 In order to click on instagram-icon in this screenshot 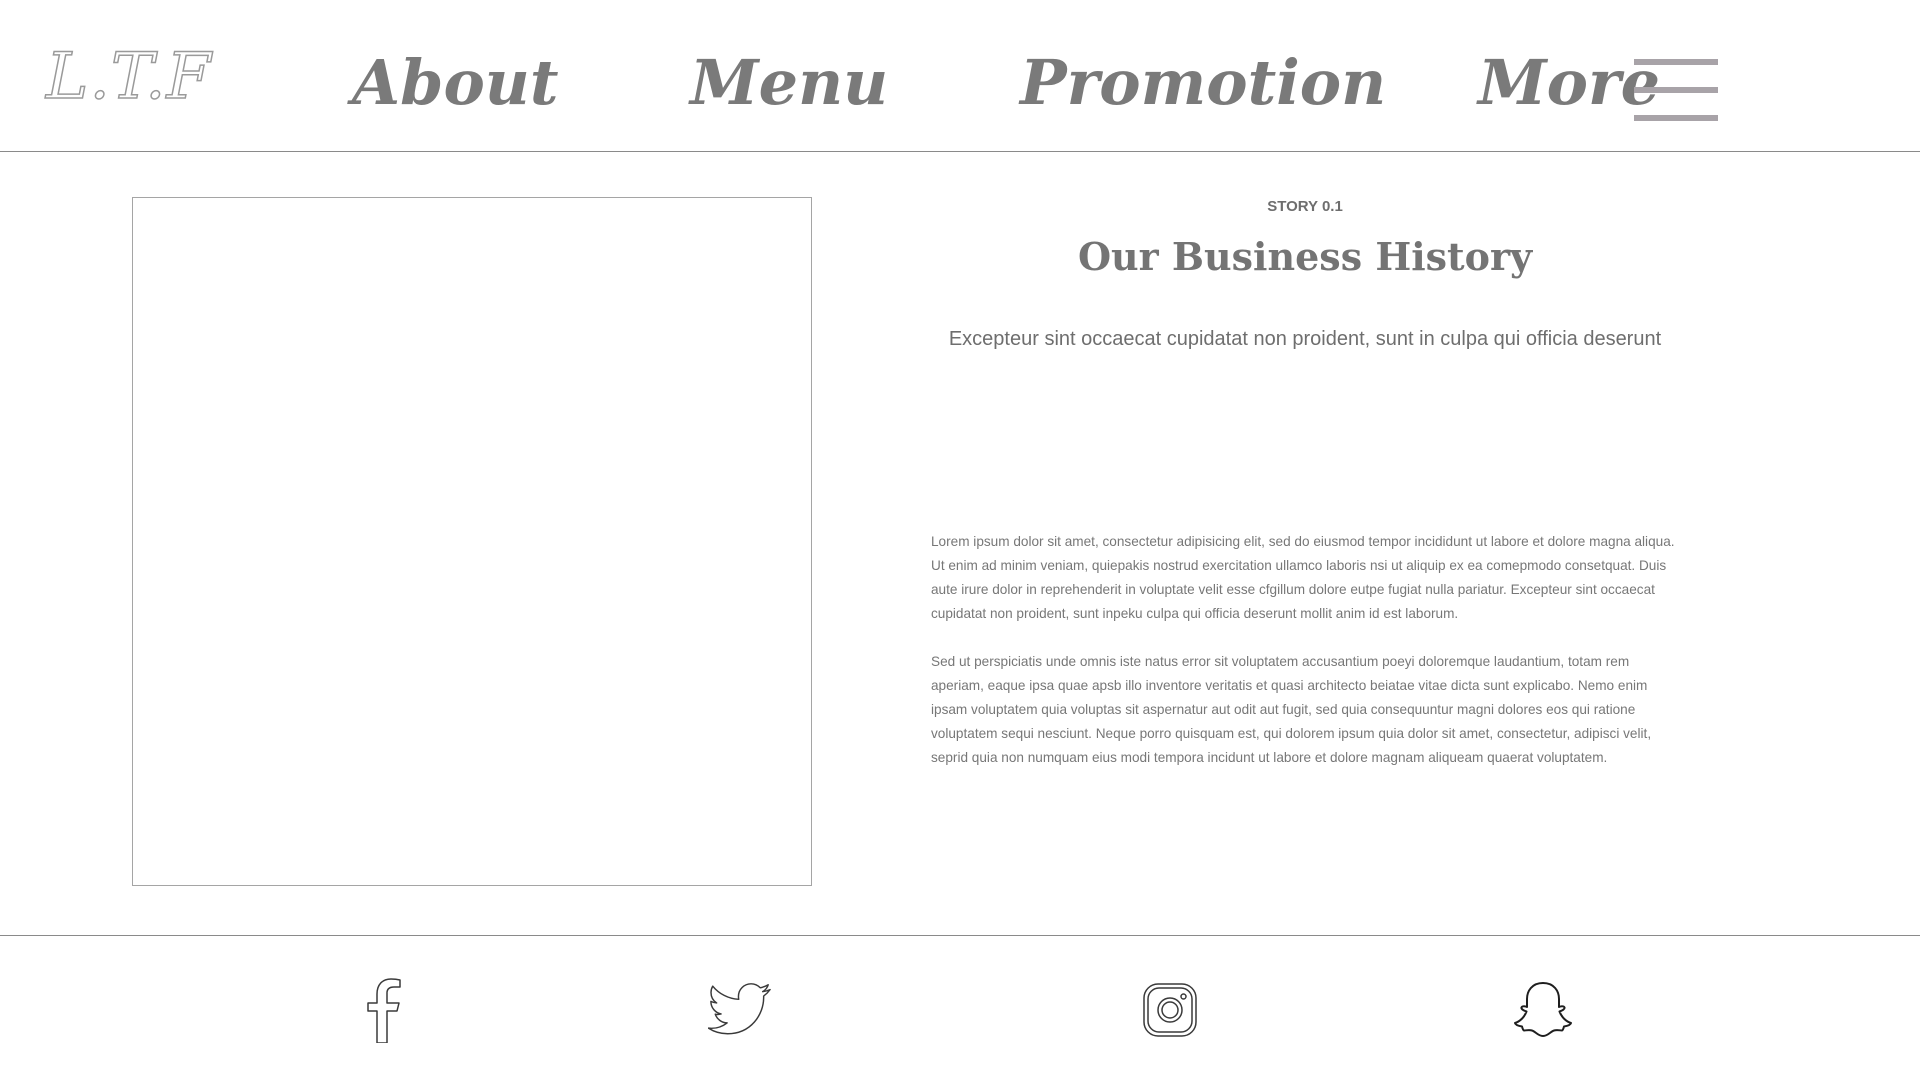, I will do `click(1170, 1010)`.